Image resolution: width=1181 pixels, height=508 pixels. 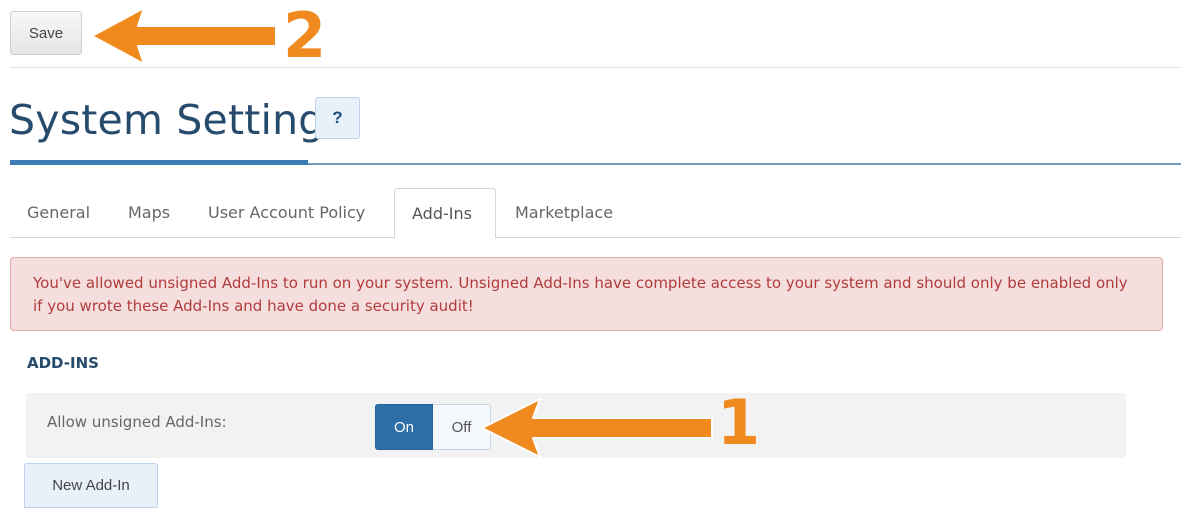 I want to click on allow-unsigned-toggle: On Off, so click(x=433, y=427).